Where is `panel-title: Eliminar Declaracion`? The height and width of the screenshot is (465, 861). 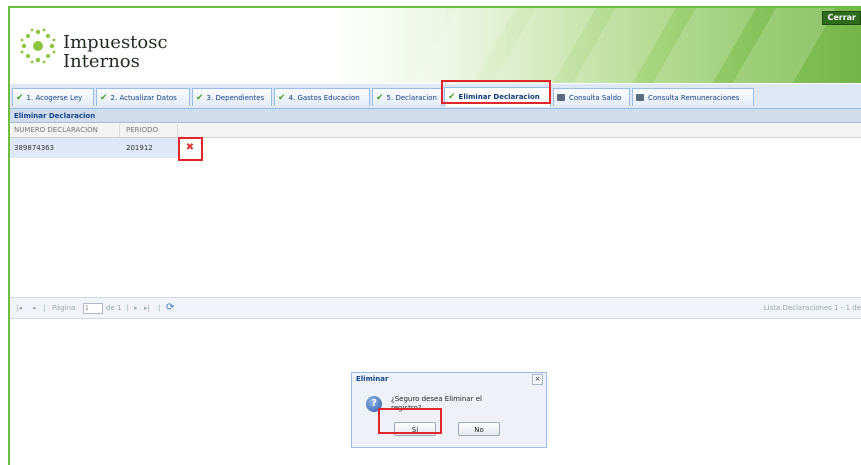 panel-title: Eliminar Declaracion is located at coordinates (435, 116).